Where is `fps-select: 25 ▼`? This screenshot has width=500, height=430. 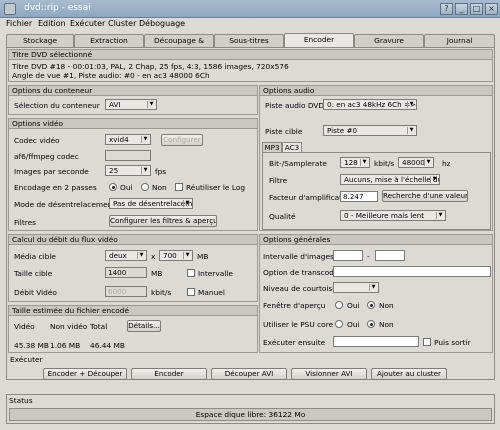 fps-select: 25 ▼ is located at coordinates (128, 170).